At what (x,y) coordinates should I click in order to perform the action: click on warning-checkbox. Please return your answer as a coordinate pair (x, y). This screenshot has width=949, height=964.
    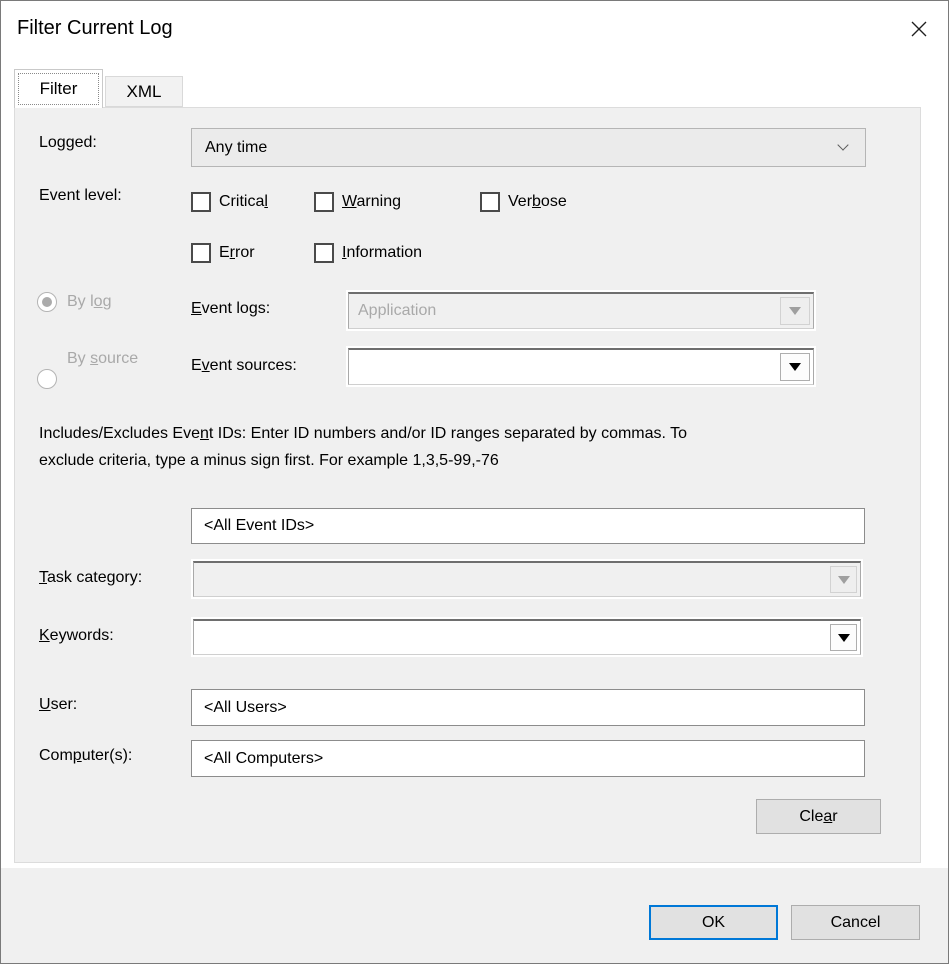
    Looking at the image, I should click on (324, 202).